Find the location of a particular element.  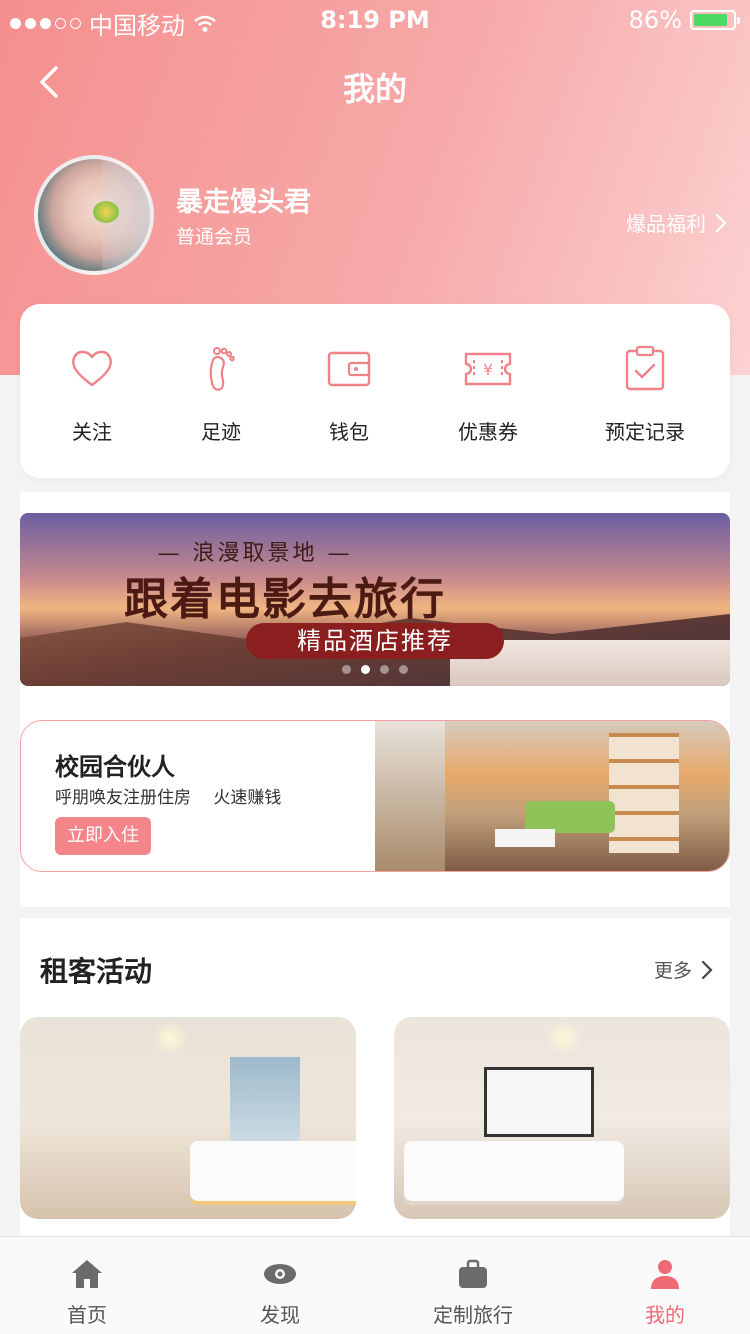

promo-title: 校园合伙人 is located at coordinates (115, 767).